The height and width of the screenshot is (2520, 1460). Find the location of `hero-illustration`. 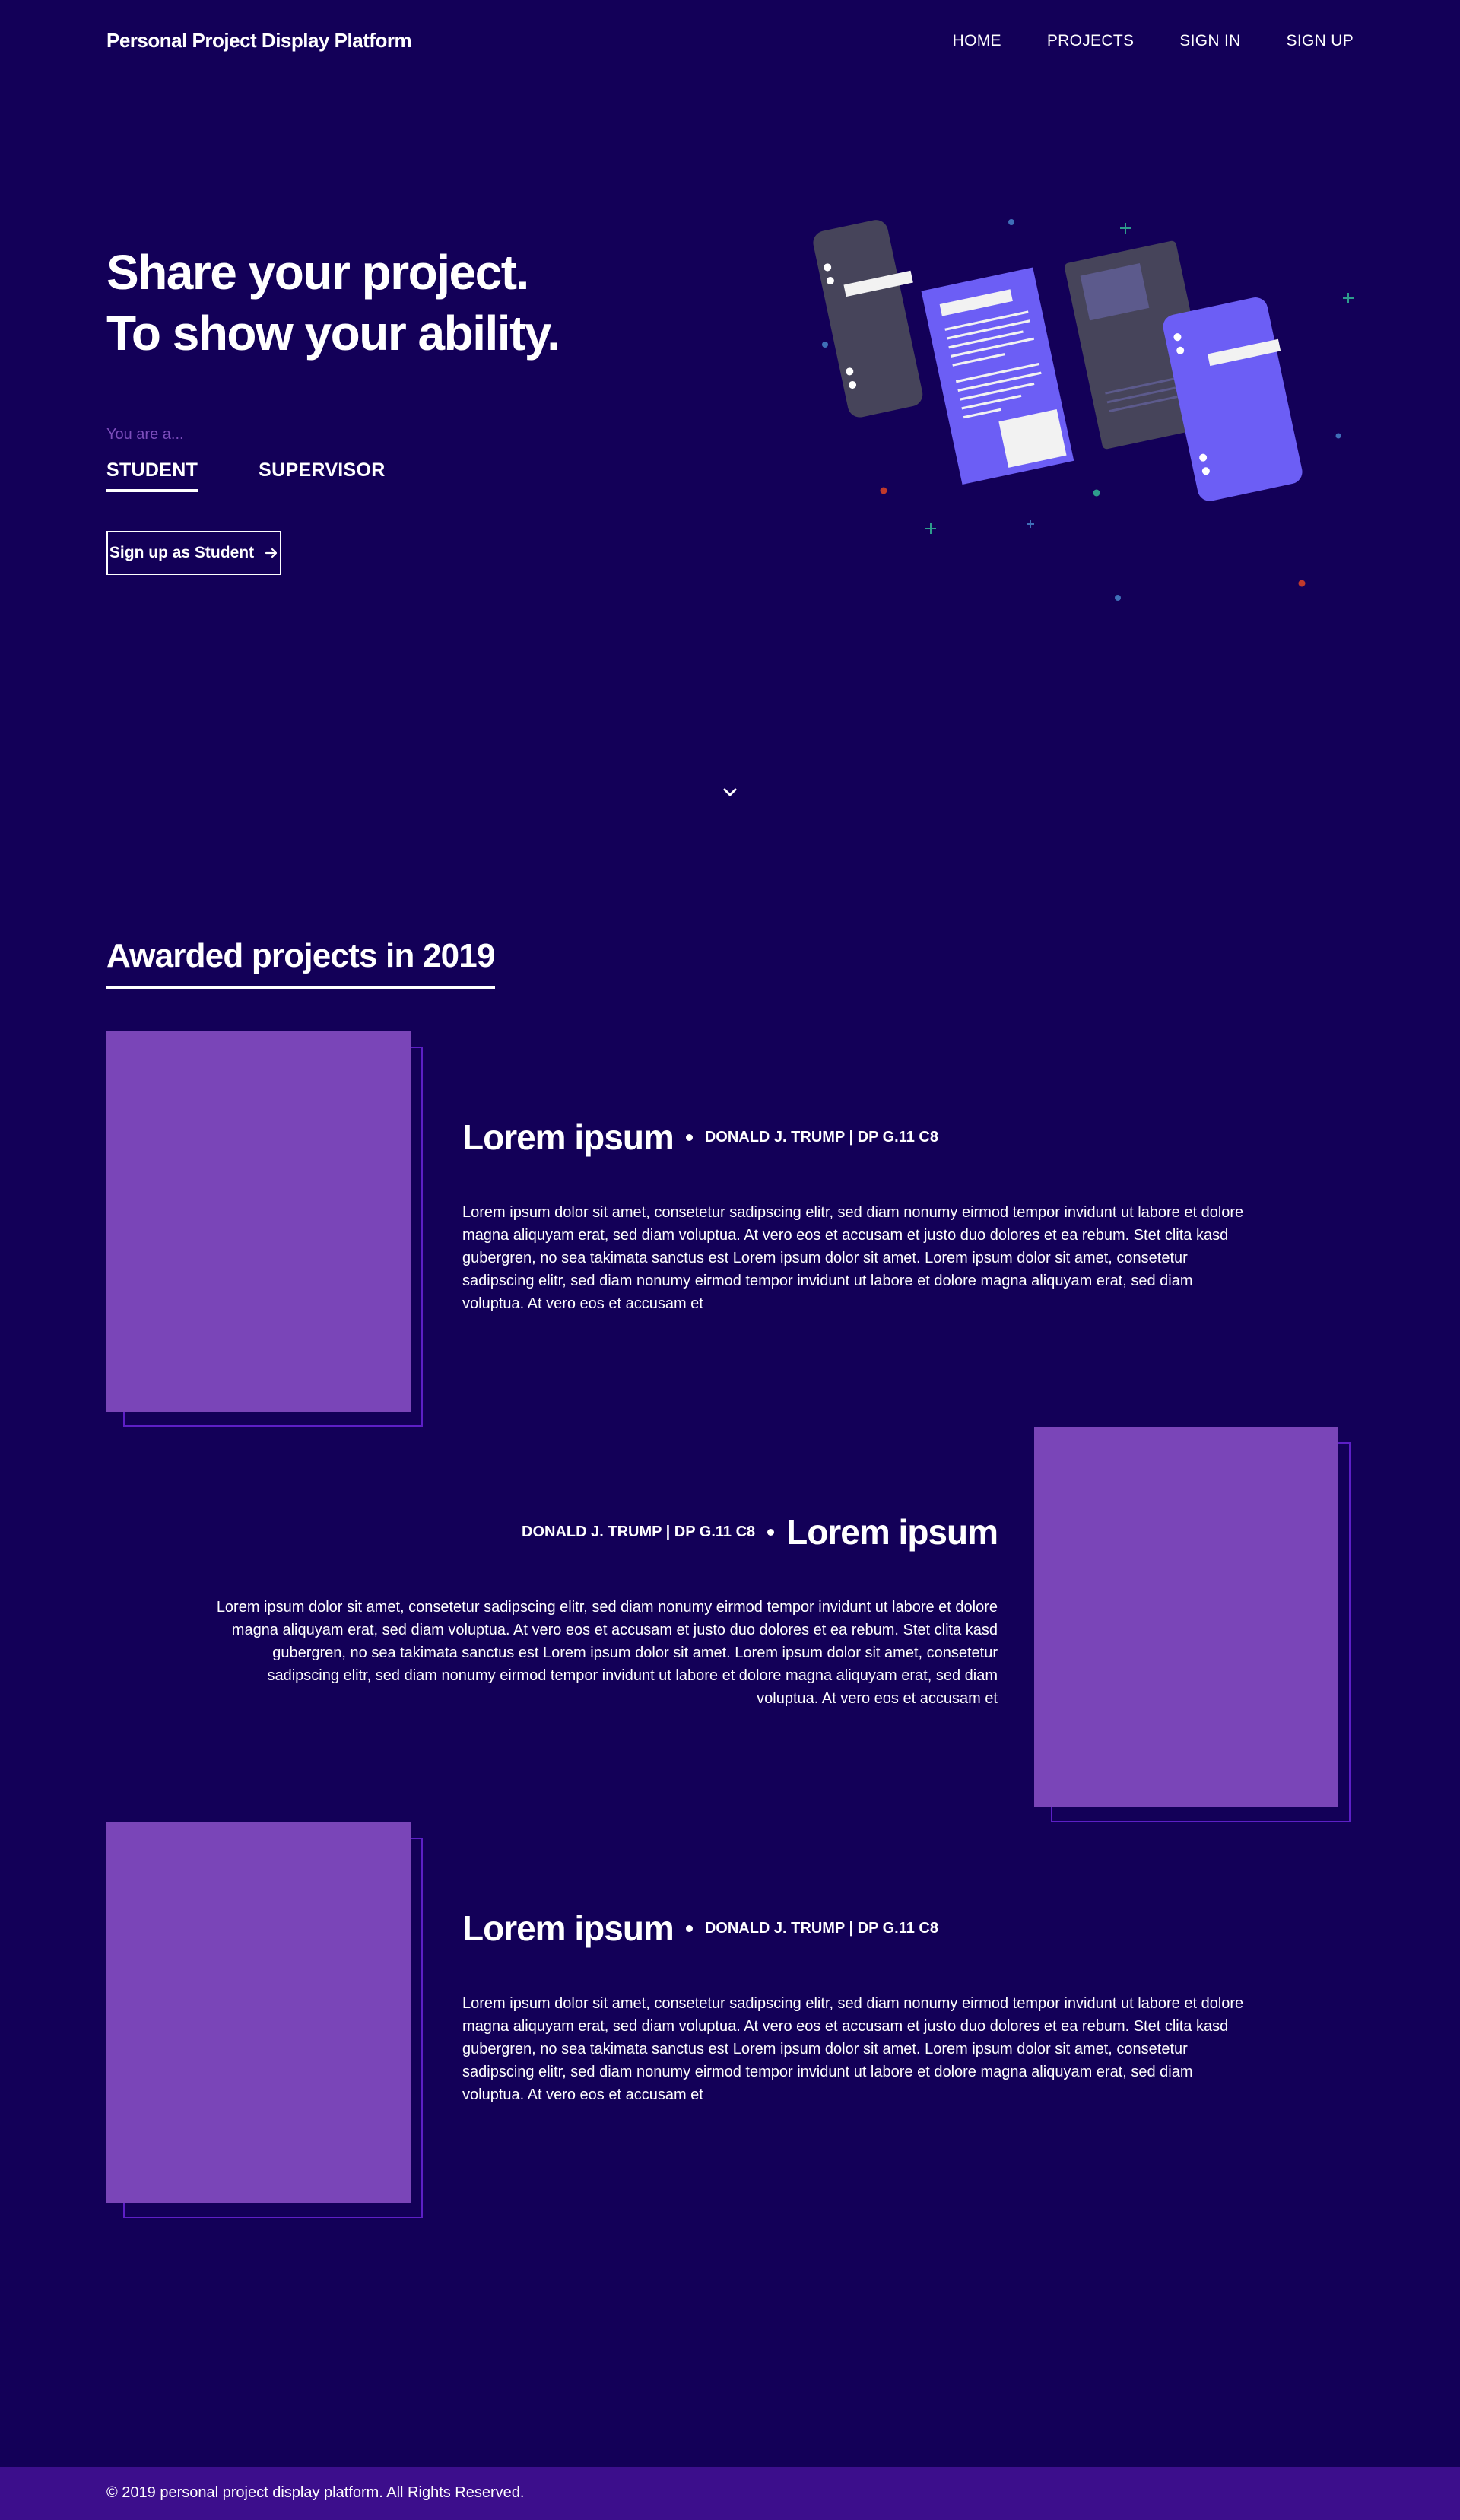

hero-illustration is located at coordinates (1083, 410).